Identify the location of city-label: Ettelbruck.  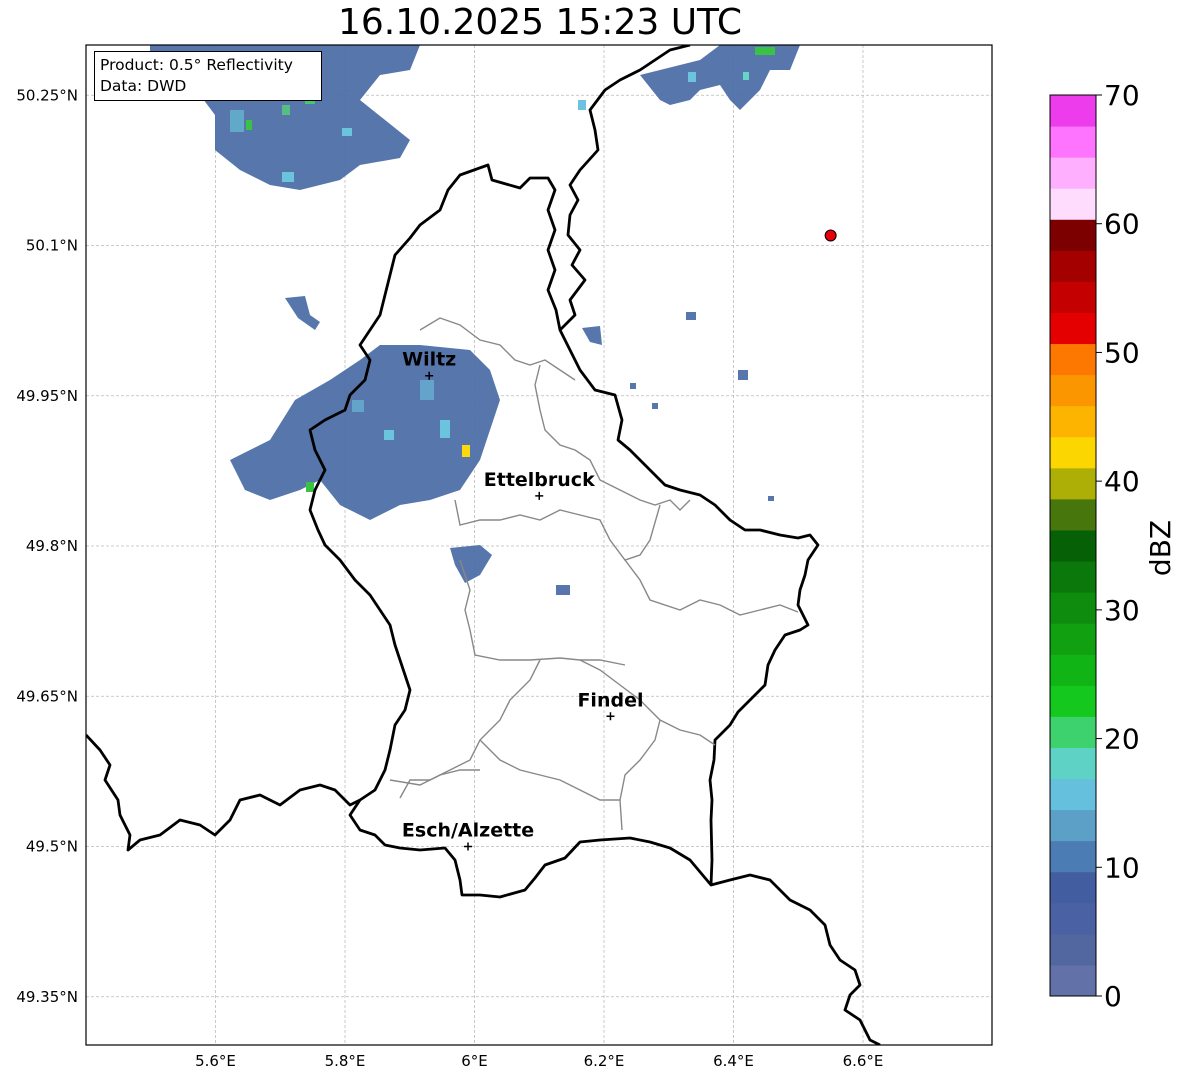
(539, 480).